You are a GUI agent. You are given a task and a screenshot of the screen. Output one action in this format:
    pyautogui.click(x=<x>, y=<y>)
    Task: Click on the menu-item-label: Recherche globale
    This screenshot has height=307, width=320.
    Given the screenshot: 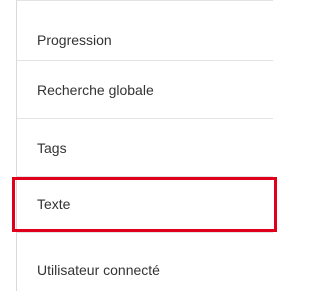 What is the action you would take?
    pyautogui.click(x=95, y=90)
    